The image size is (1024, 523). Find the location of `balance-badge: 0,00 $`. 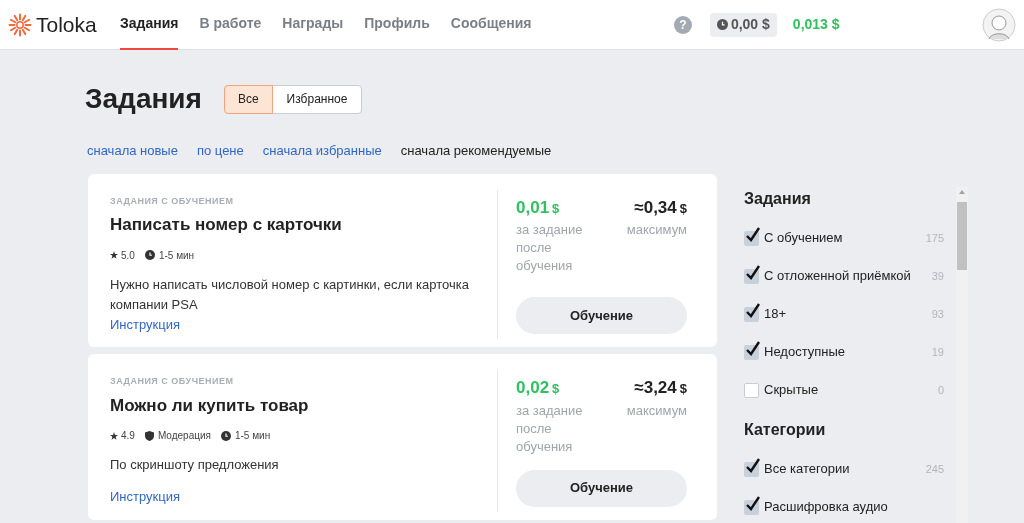

balance-badge: 0,00 $ is located at coordinates (743, 24).